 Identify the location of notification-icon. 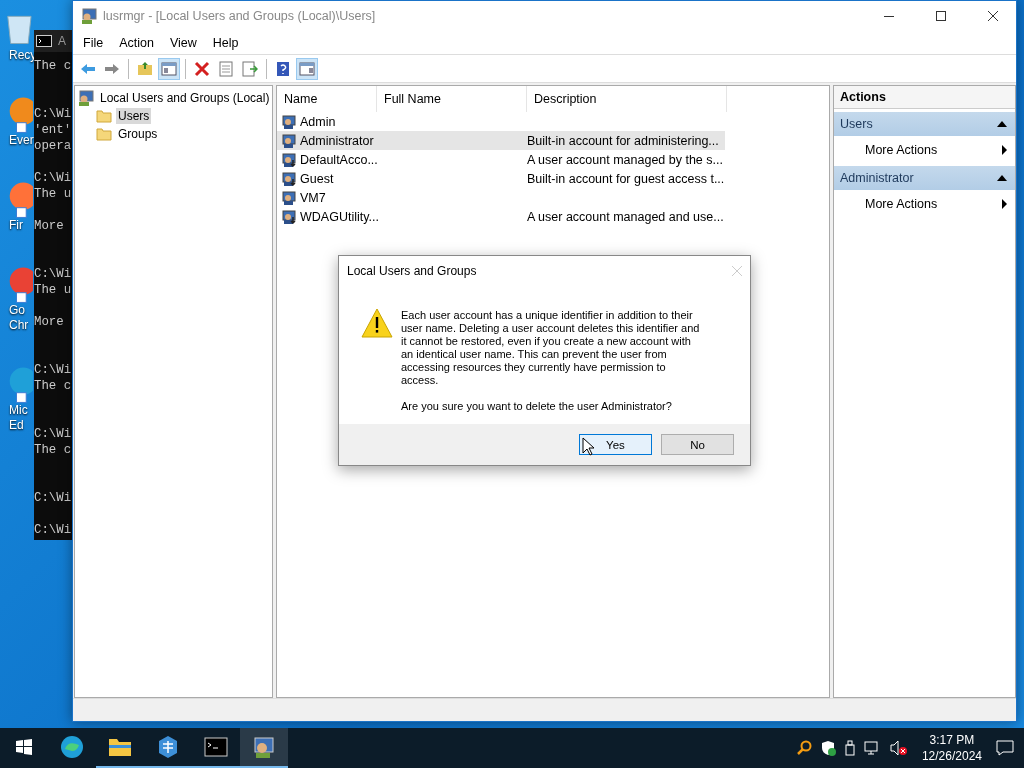
(1005, 748).